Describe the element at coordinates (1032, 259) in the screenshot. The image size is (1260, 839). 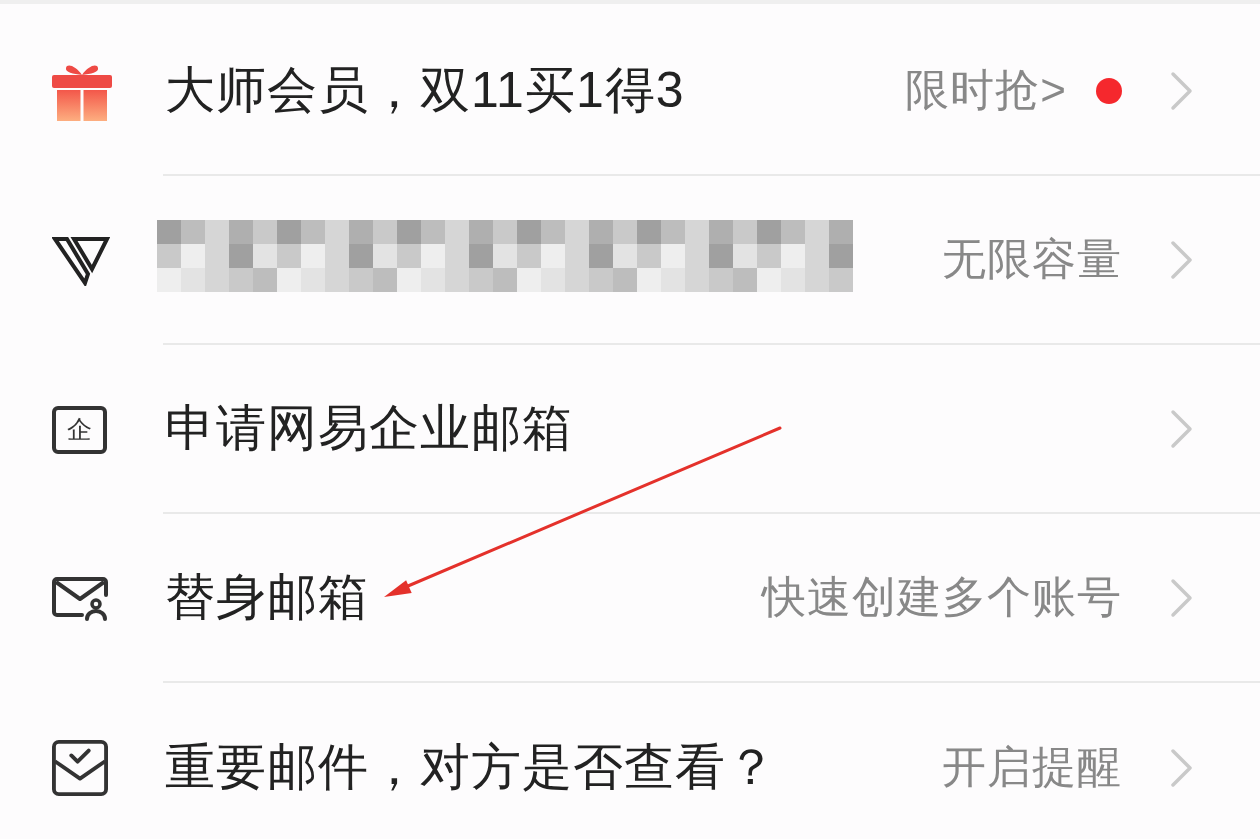
I see `item-detail: 无限容量` at that location.